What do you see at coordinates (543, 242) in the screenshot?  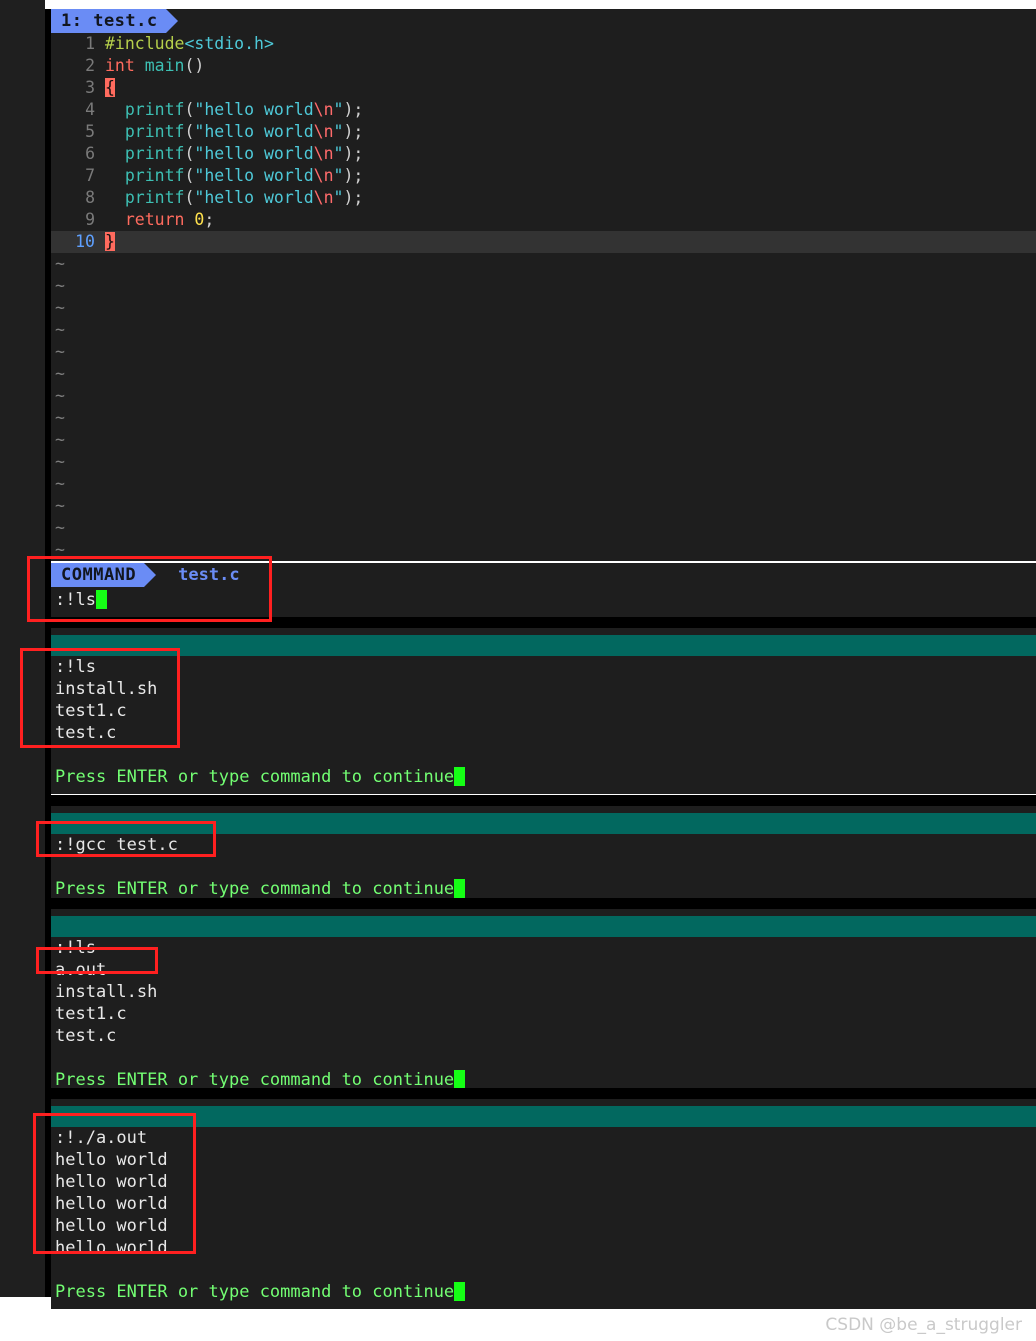 I see `code-line: 10}` at bounding box center [543, 242].